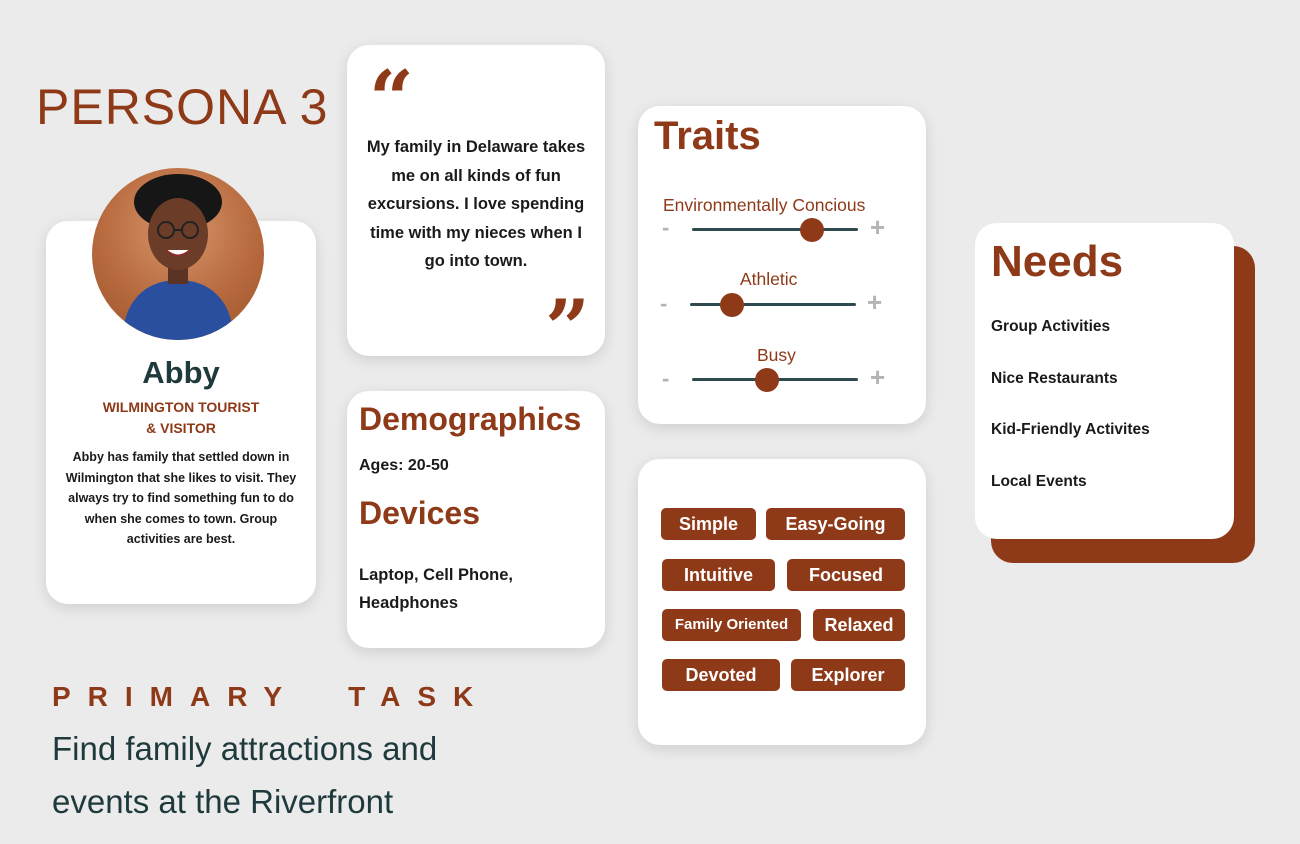 This screenshot has height=844, width=1300. What do you see at coordinates (419, 513) in the screenshot?
I see `devices-heading: Devices` at bounding box center [419, 513].